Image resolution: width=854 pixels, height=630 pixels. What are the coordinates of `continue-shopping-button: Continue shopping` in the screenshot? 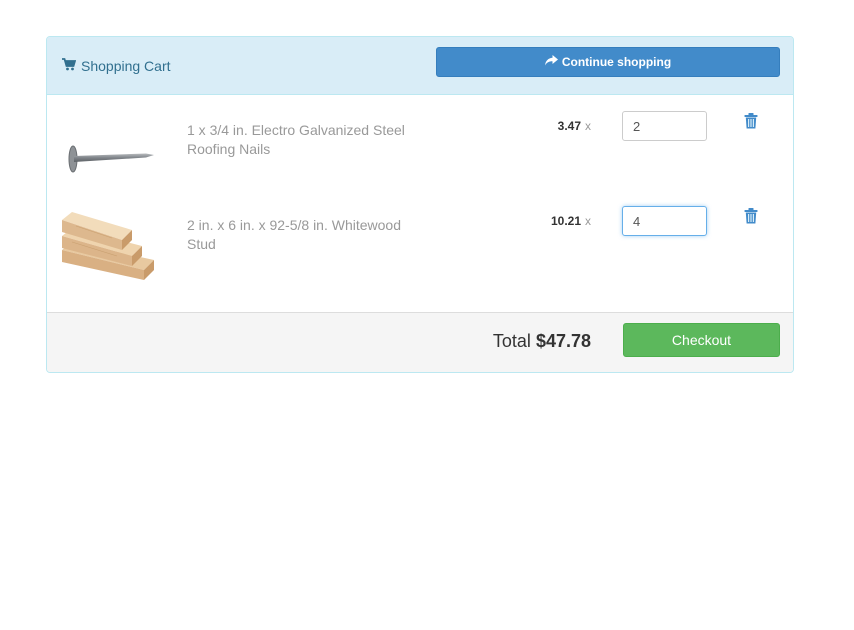 It's located at (608, 62).